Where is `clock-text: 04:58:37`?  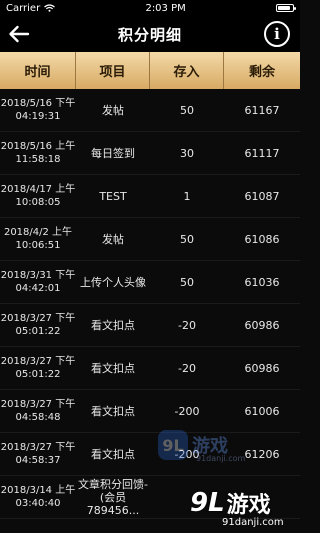
clock-text: 04:58:37 is located at coordinates (38, 460).